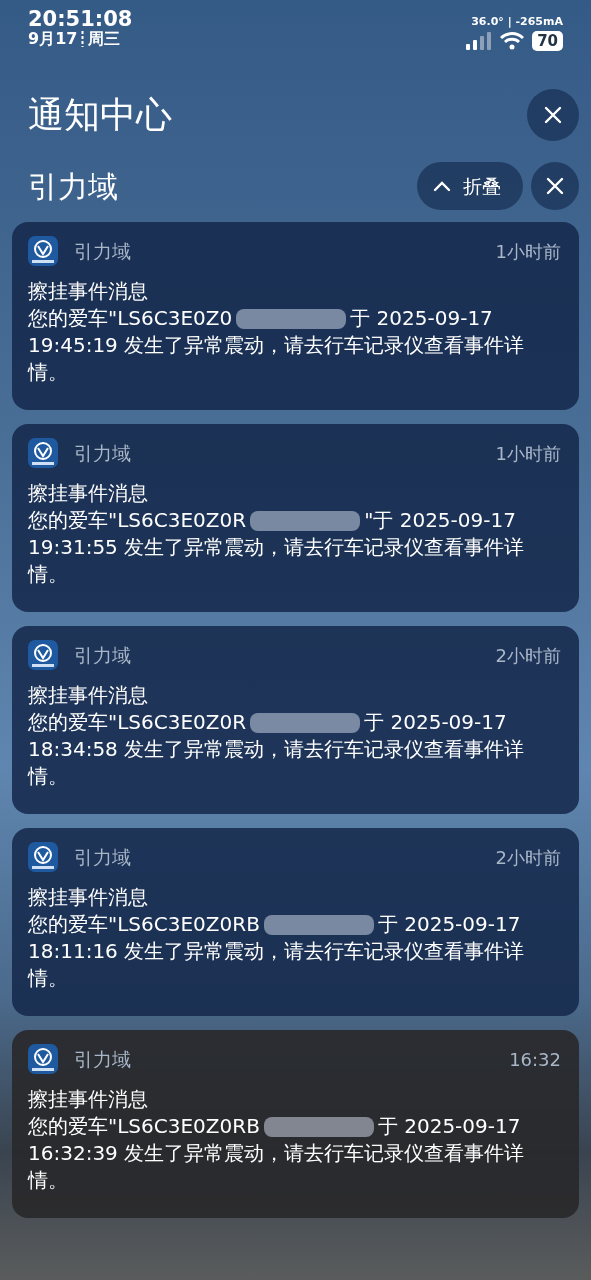 This screenshot has height=1280, width=591. Describe the element at coordinates (295, 316) in the screenshot. I see `notification-card: 引力域 1小时前 擦挂事件消息 您的爱车"LS6C3E0Z0 于 2025-09-17 19:45:19 发生了异常震动，请去行车记录仪查看事件详情。` at that location.